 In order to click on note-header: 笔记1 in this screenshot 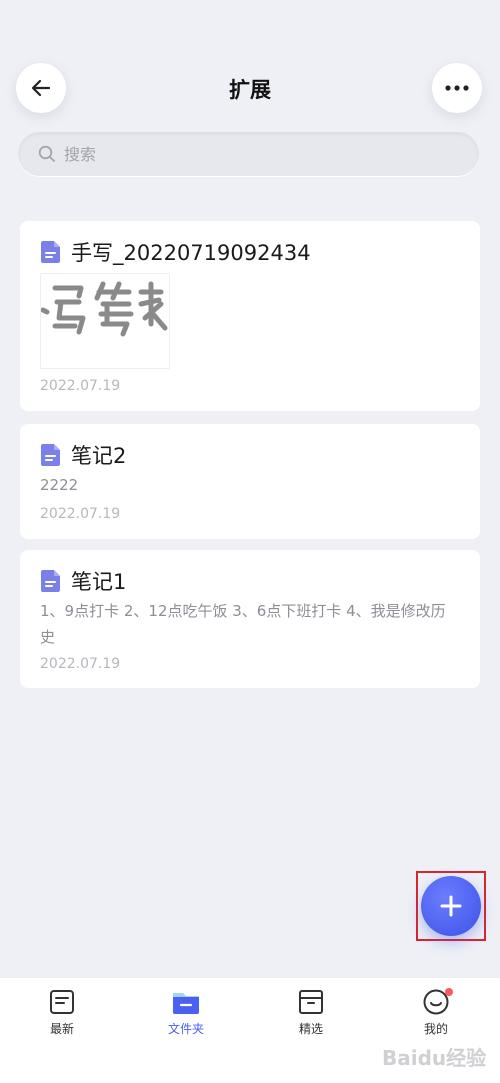, I will do `click(83, 581)`.